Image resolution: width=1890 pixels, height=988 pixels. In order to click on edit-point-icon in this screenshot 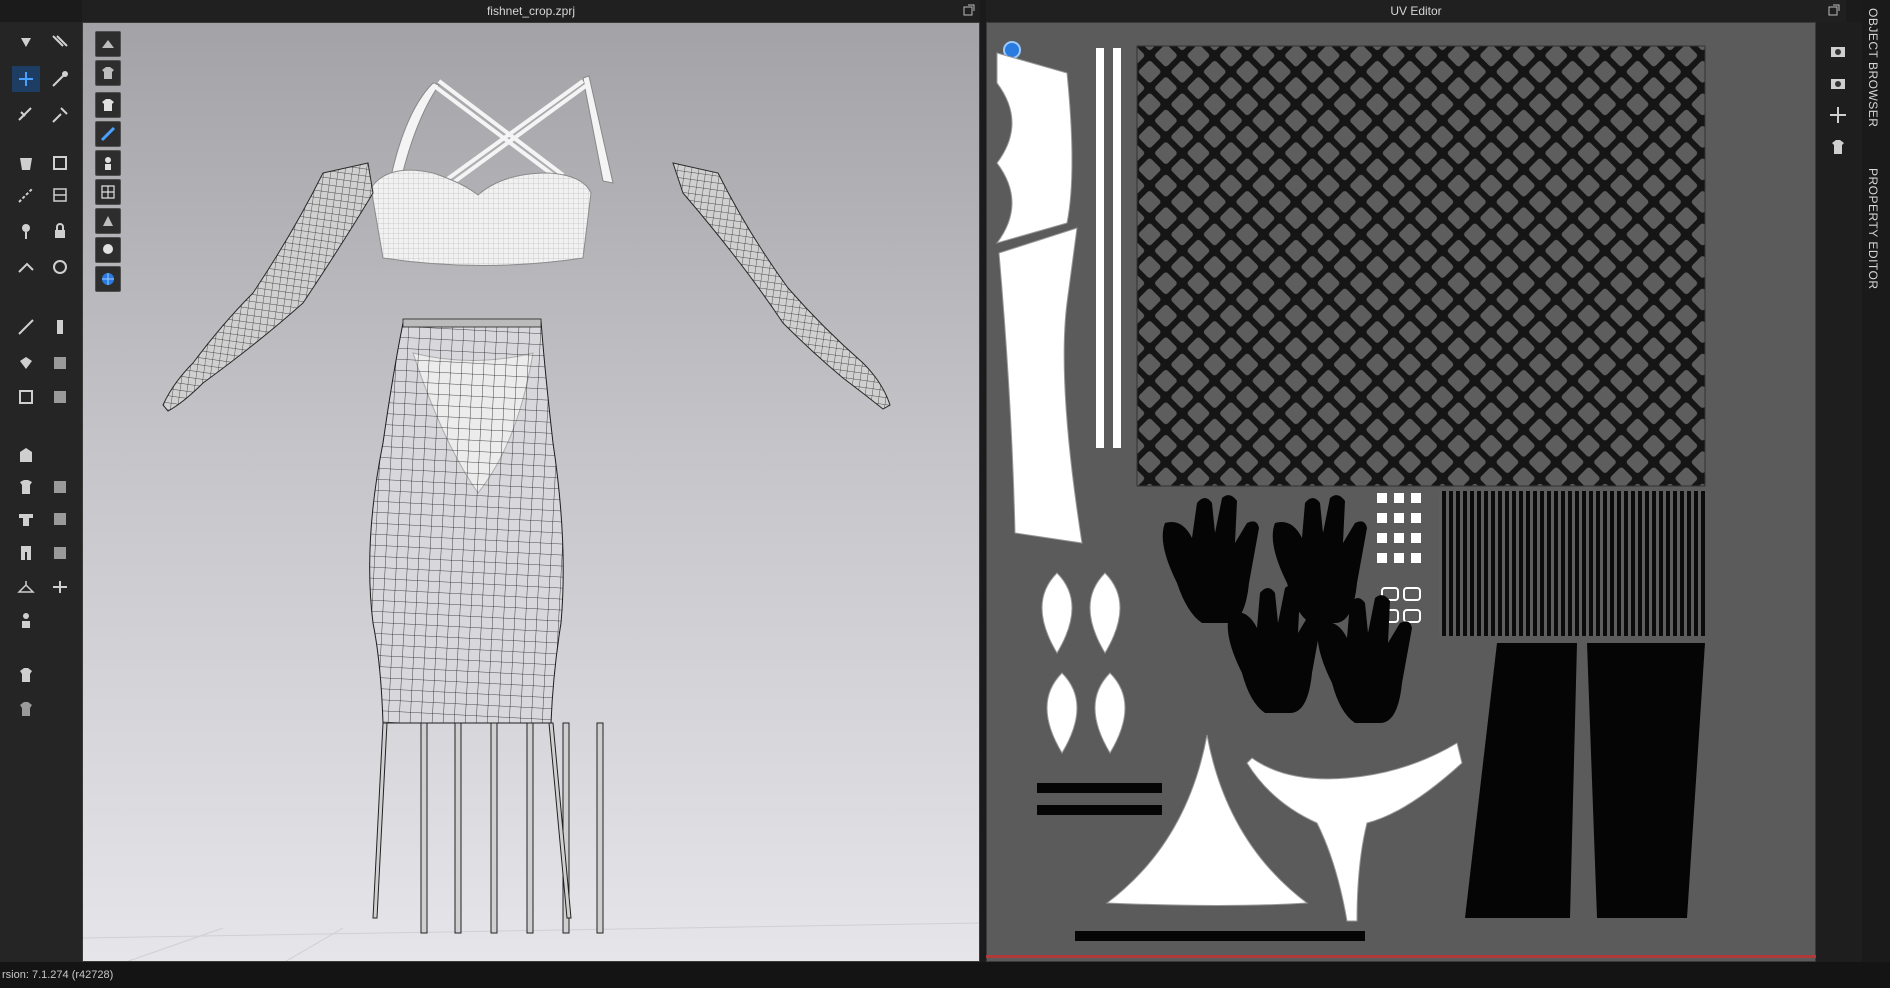, I will do `click(26, 79)`.